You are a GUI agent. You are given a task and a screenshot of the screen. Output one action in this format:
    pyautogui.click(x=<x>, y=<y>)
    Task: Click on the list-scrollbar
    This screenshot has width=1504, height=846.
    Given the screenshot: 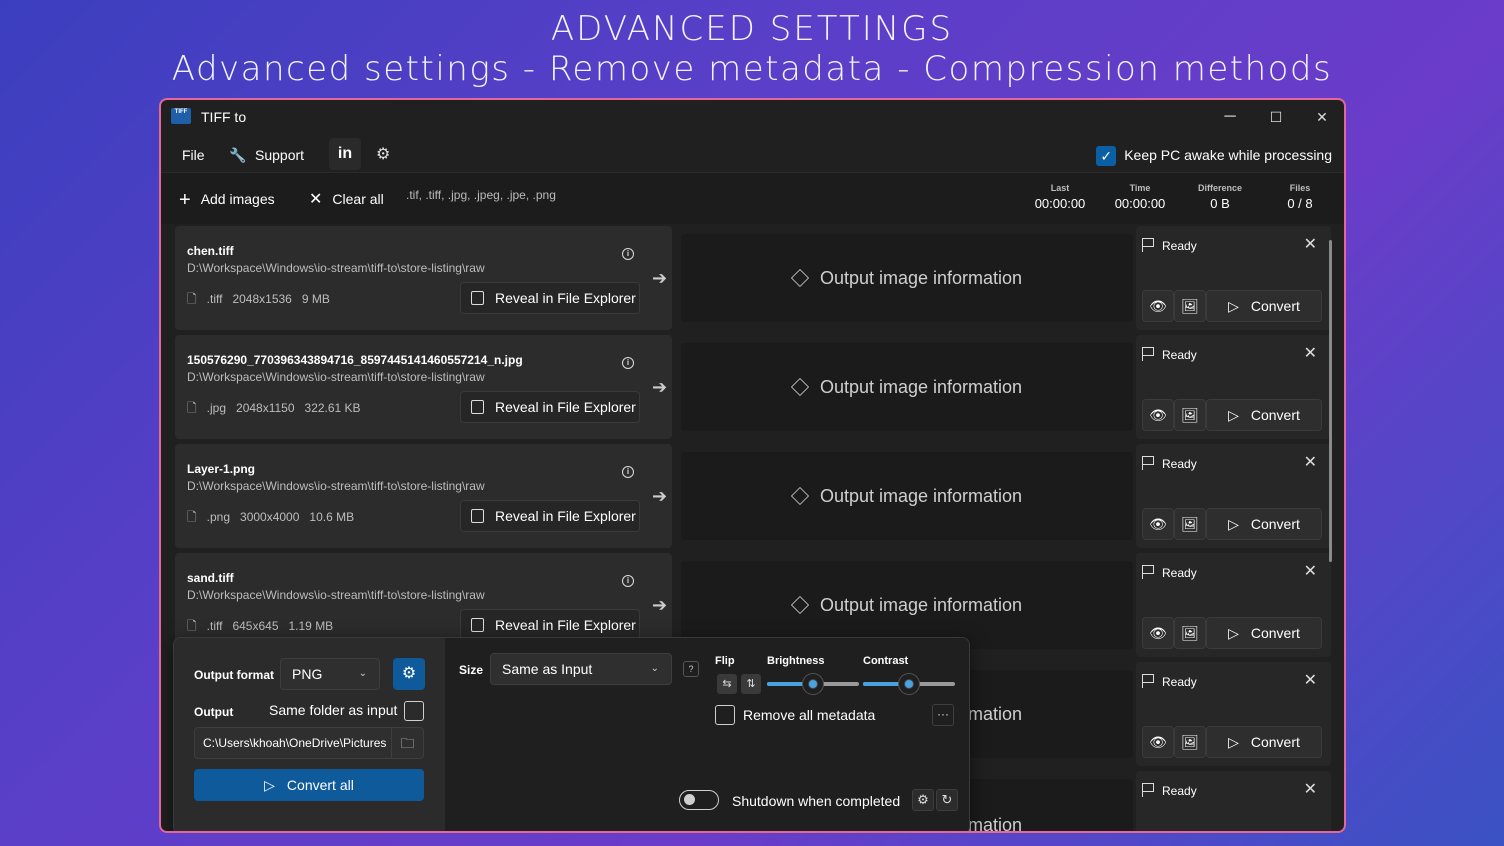 What is the action you would take?
    pyautogui.click(x=1330, y=401)
    